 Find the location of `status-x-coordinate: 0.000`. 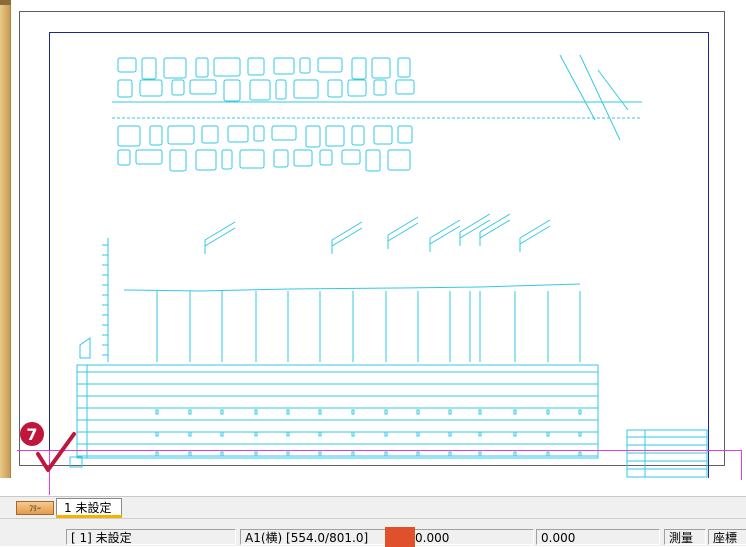

status-x-coordinate: 0.000 is located at coordinates (472, 537).